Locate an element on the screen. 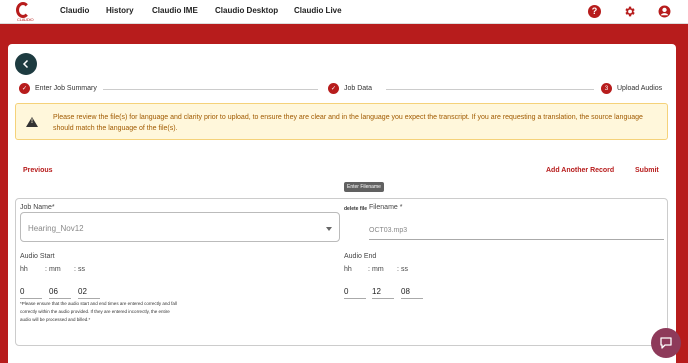 The image size is (688, 363). add-another-record-button: Add Another Record is located at coordinates (580, 170).